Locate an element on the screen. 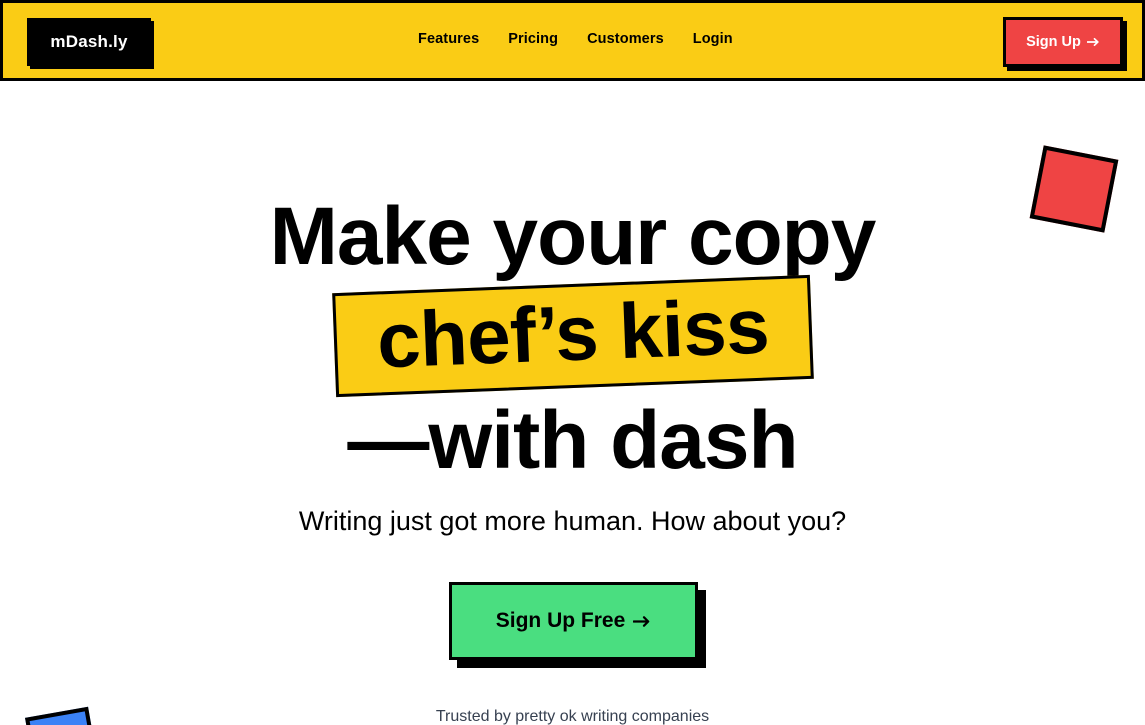 Image resolution: width=1145 pixels, height=725 pixels. nav-link-customers: Customers is located at coordinates (625, 39).